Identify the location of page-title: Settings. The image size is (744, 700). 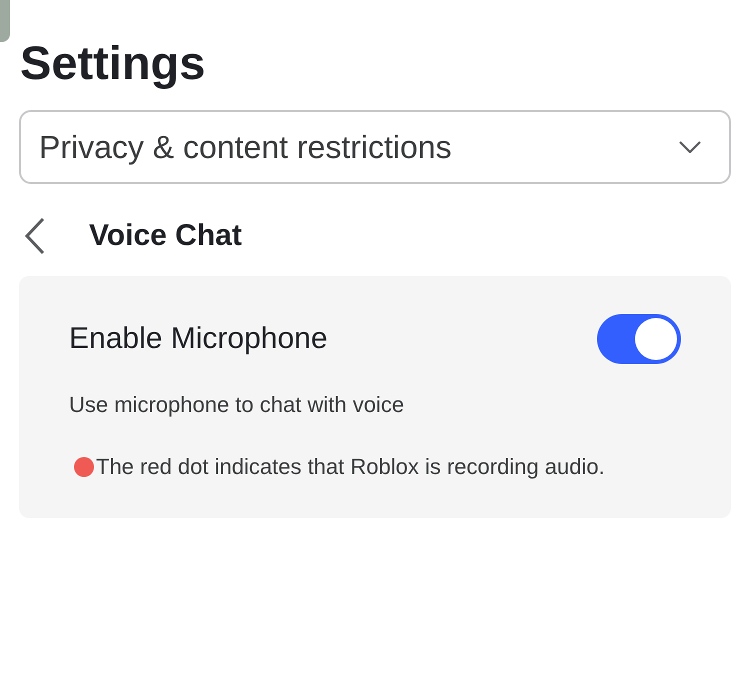
(113, 63).